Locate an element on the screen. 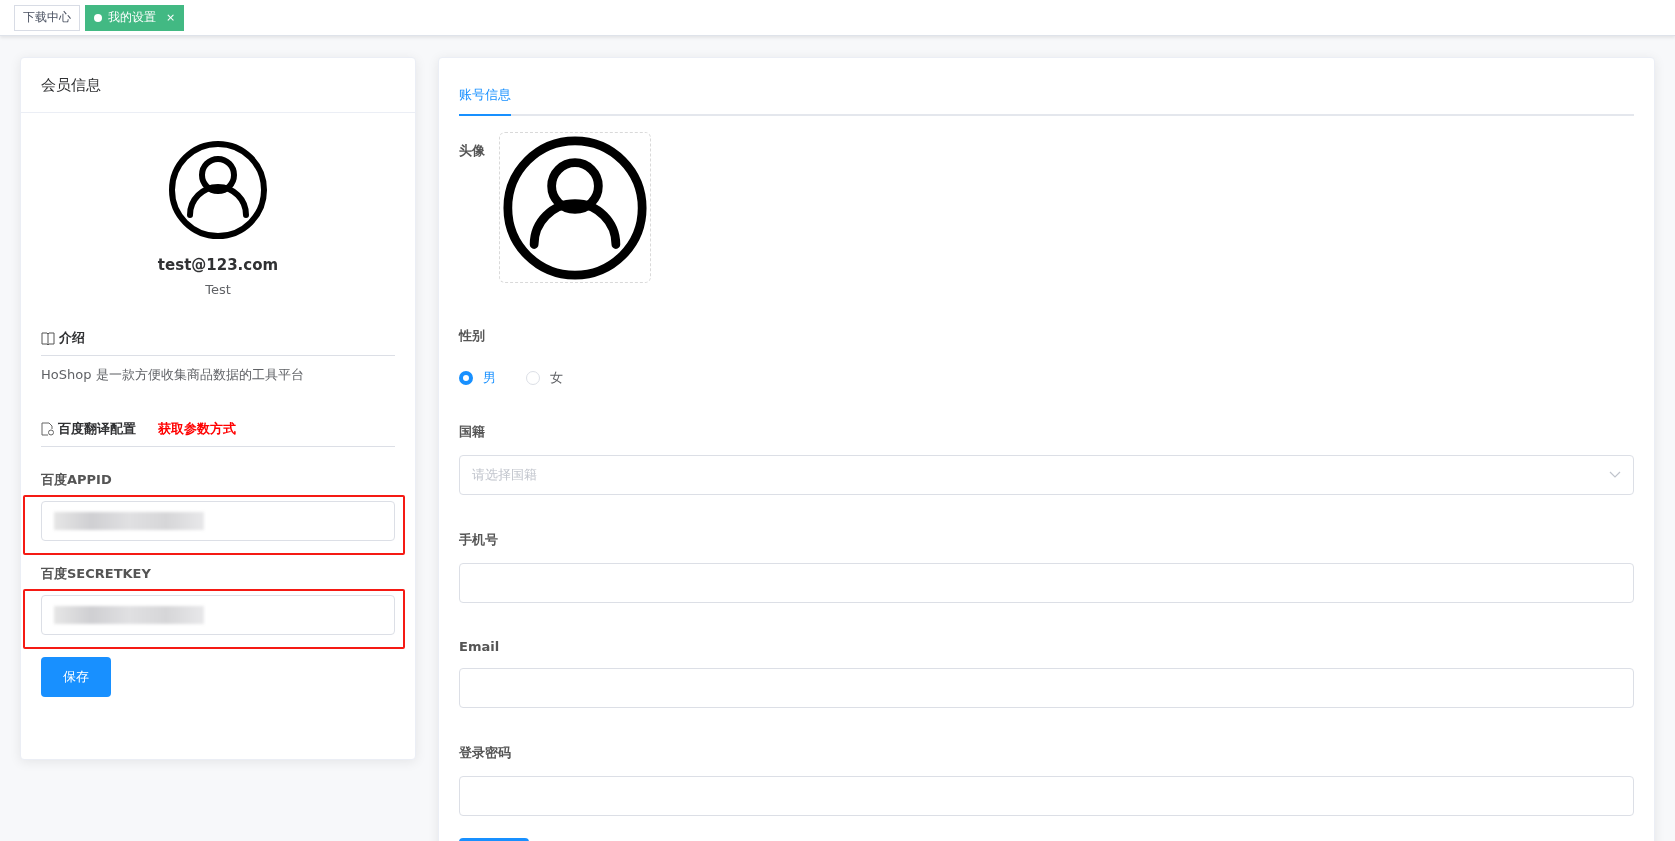 Image resolution: width=1675 pixels, height=841 pixels. save-button: 保存 is located at coordinates (76, 677).